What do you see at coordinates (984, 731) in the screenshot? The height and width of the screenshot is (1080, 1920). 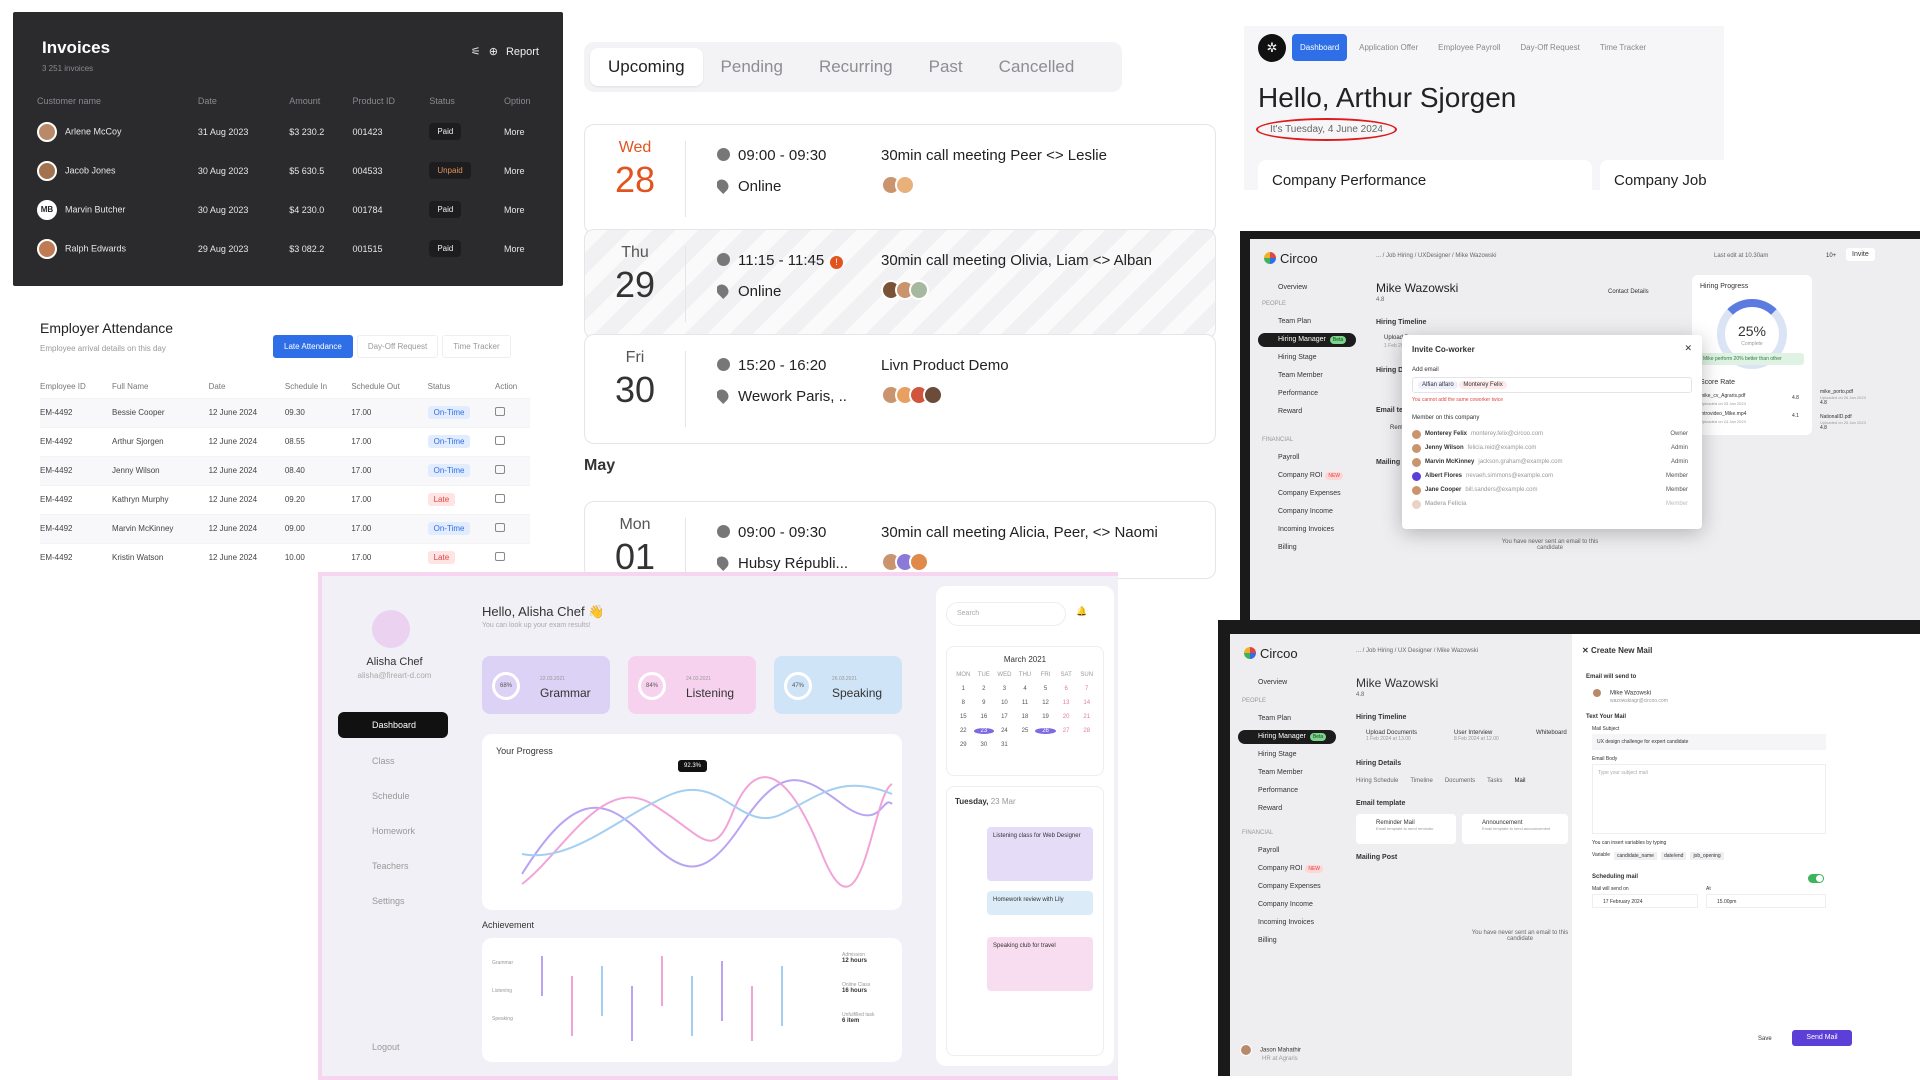 I see `calendar-day: 23` at bounding box center [984, 731].